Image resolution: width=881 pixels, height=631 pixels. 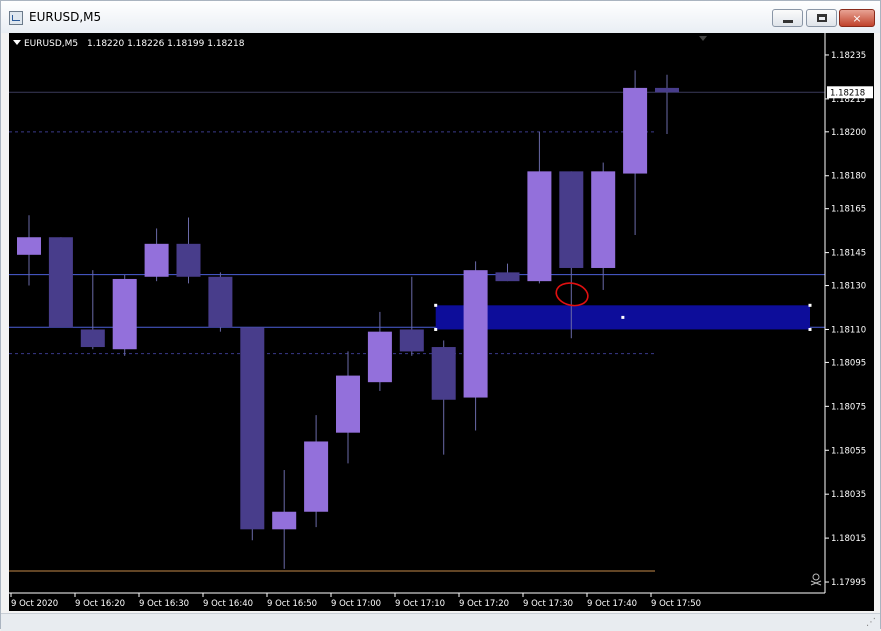 What do you see at coordinates (548, 604) in the screenshot?
I see `time-tick-label: 9 Oct 17:30` at bounding box center [548, 604].